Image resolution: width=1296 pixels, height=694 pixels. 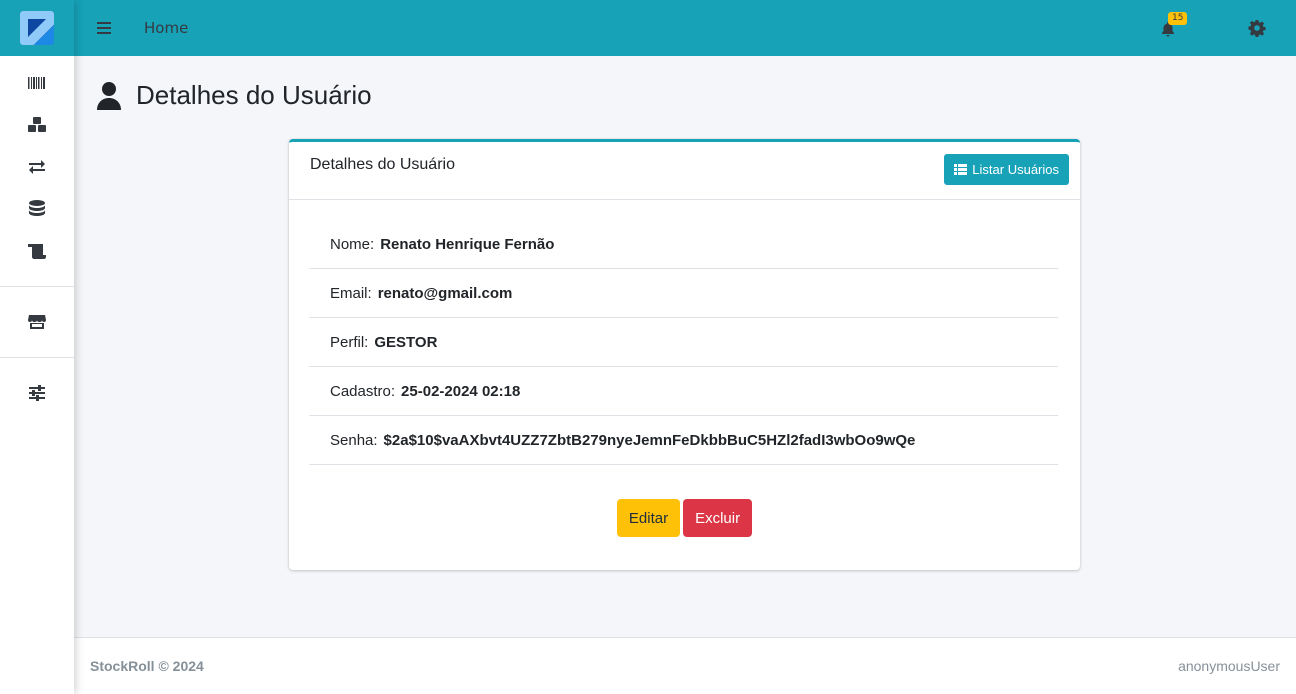 What do you see at coordinates (354, 440) in the screenshot?
I see `field-label: Senha:` at bounding box center [354, 440].